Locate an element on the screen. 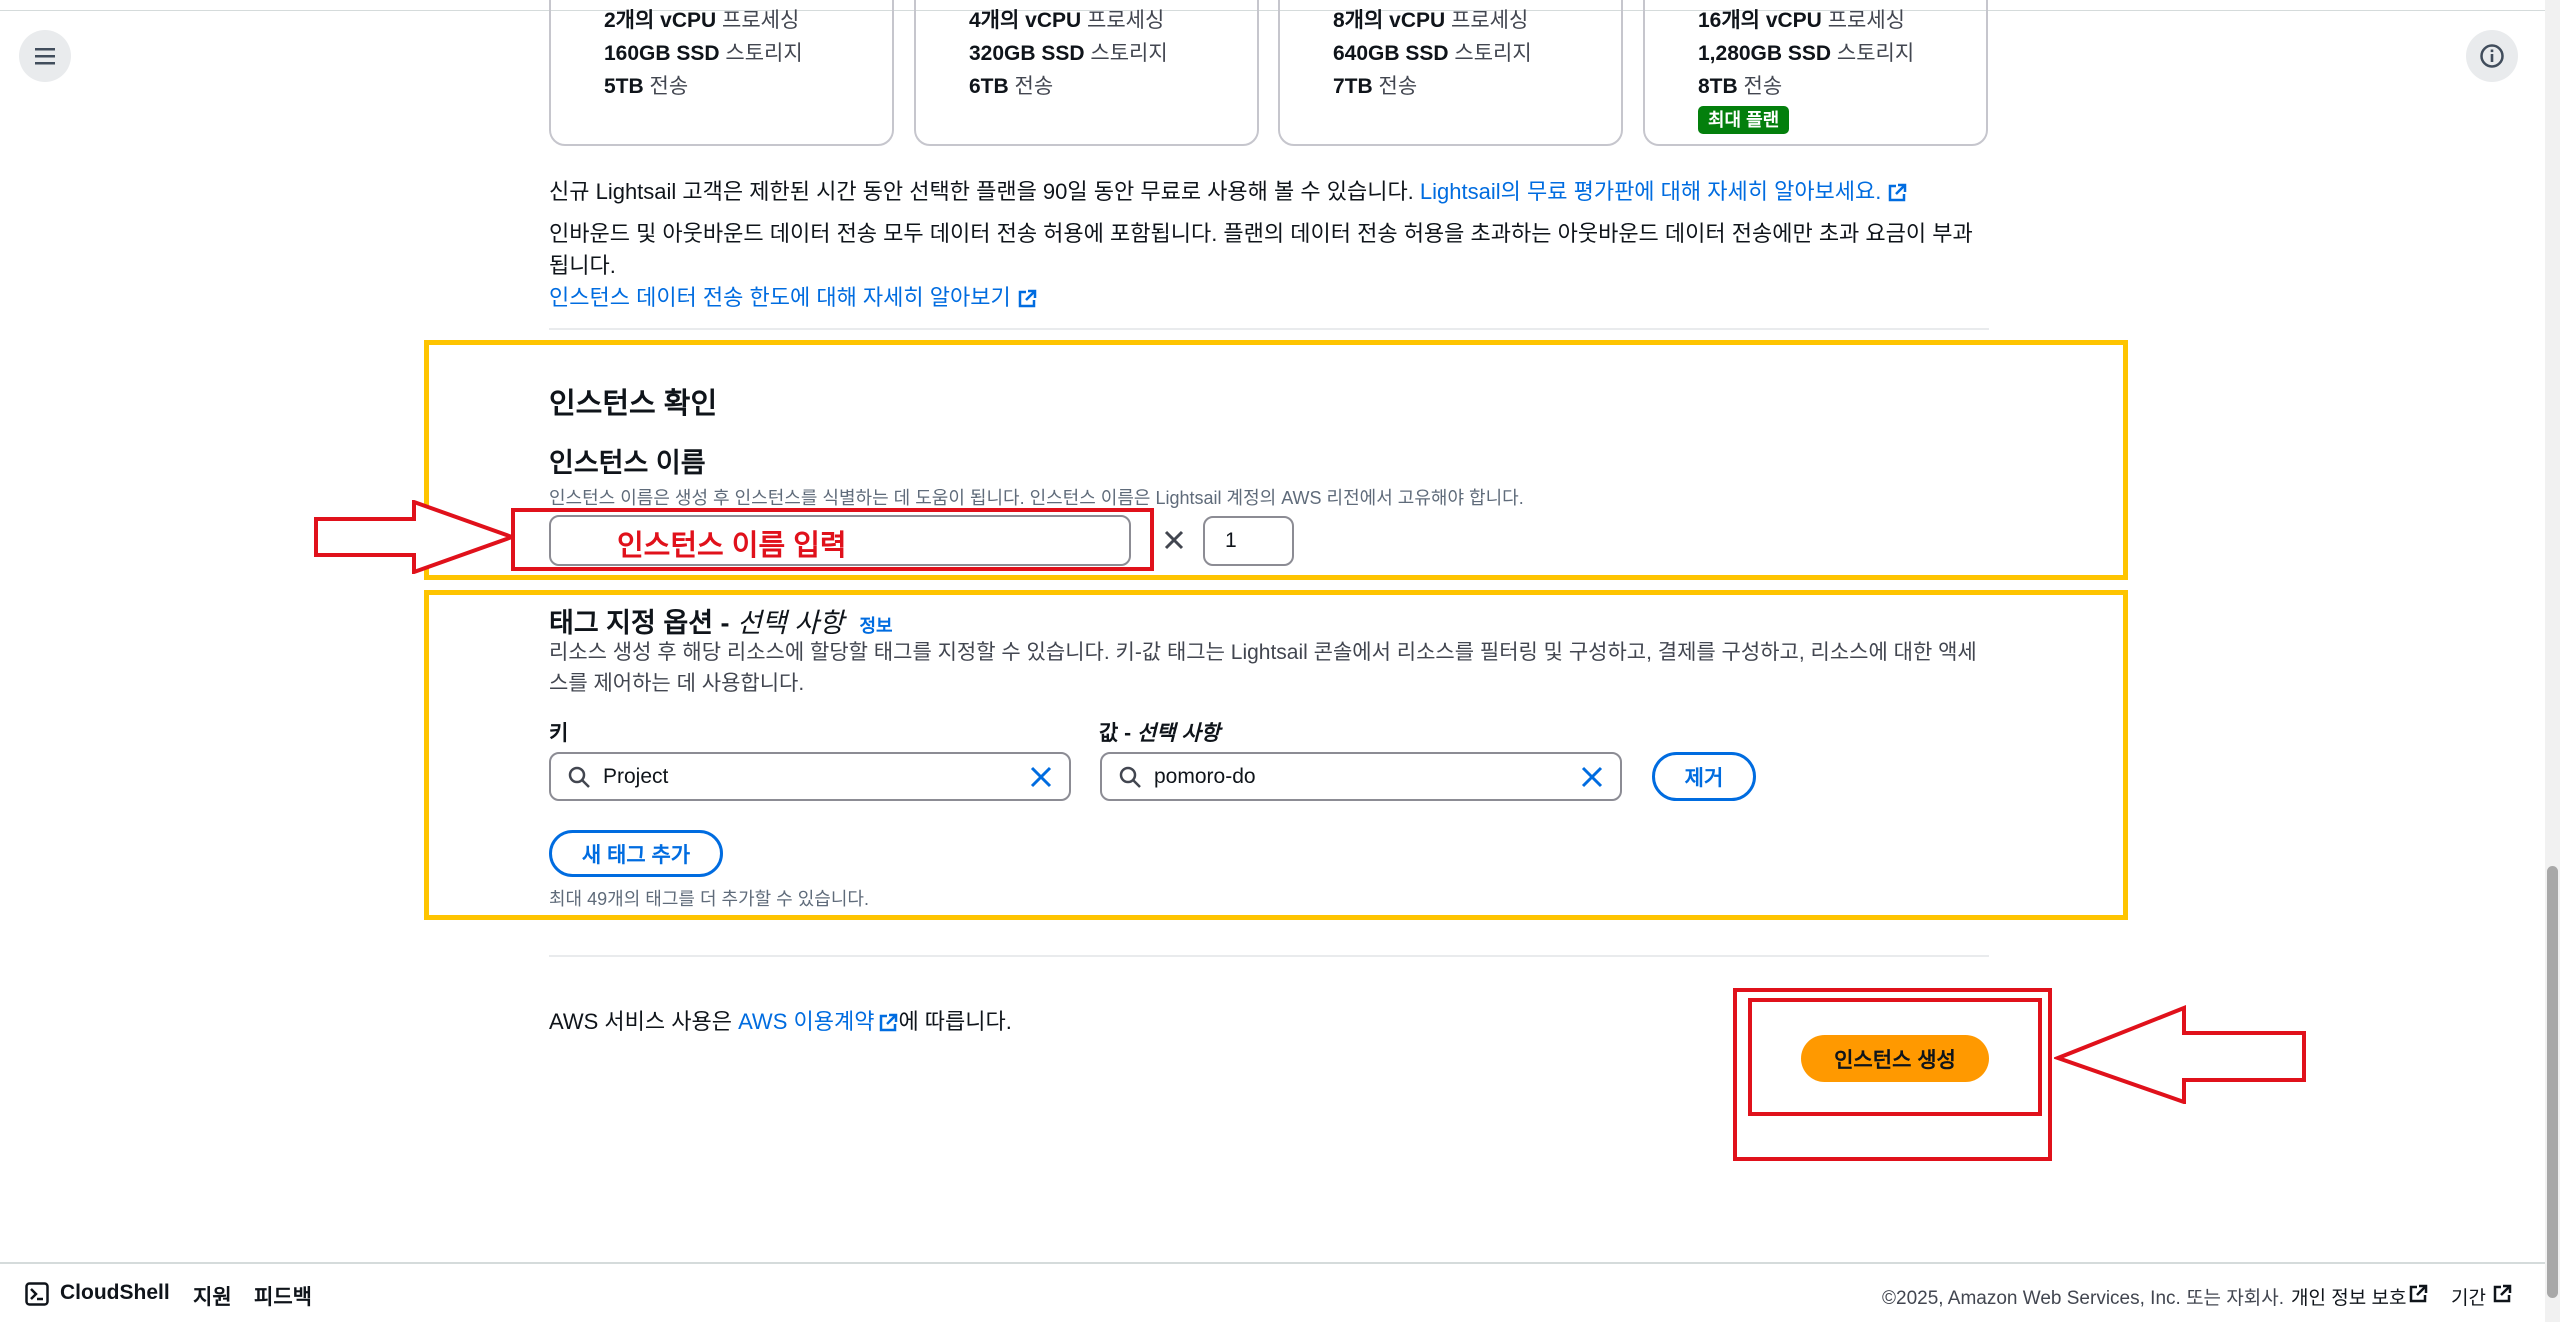 This screenshot has height=1324, width=2560. tag-key-label: 키 is located at coordinates (559, 733).